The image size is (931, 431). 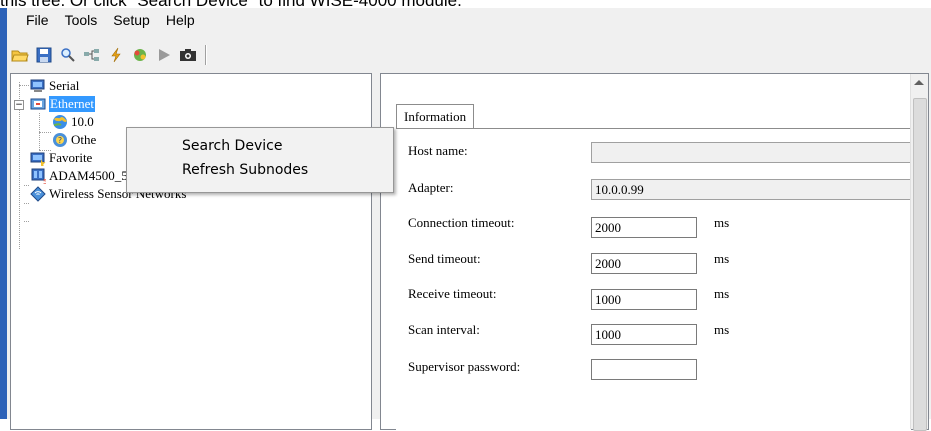 I want to click on vertical-scrollbar, so click(x=919, y=252).